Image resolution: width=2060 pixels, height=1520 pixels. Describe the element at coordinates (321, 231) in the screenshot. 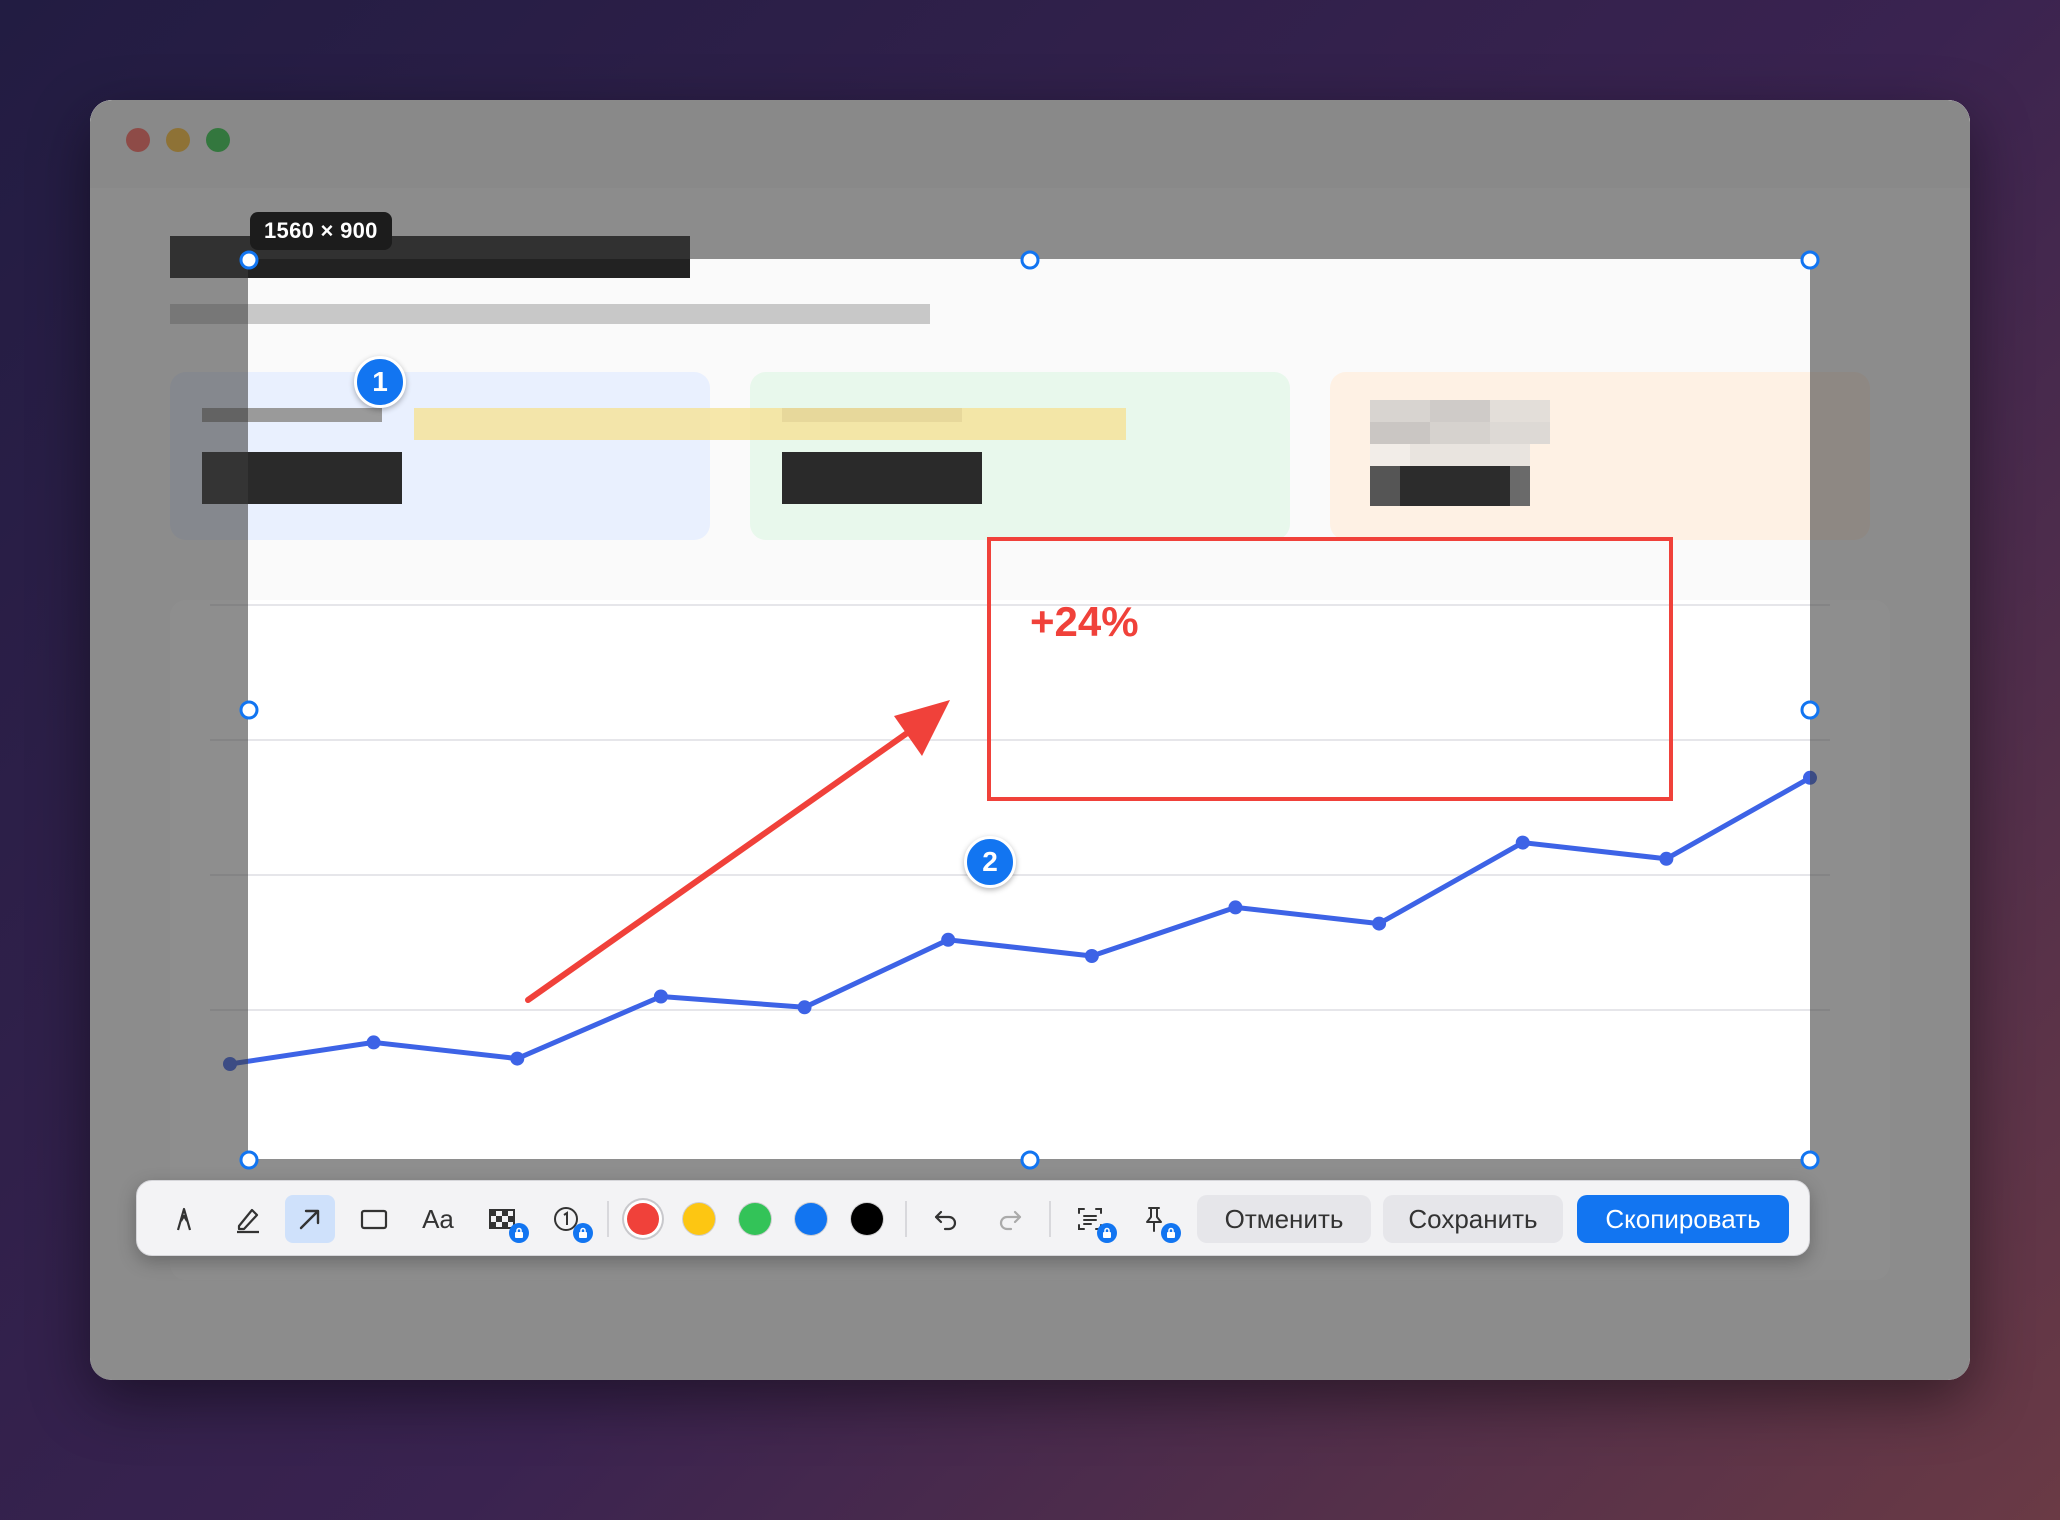

I see `selection-size-label: 1560 × 900` at that location.